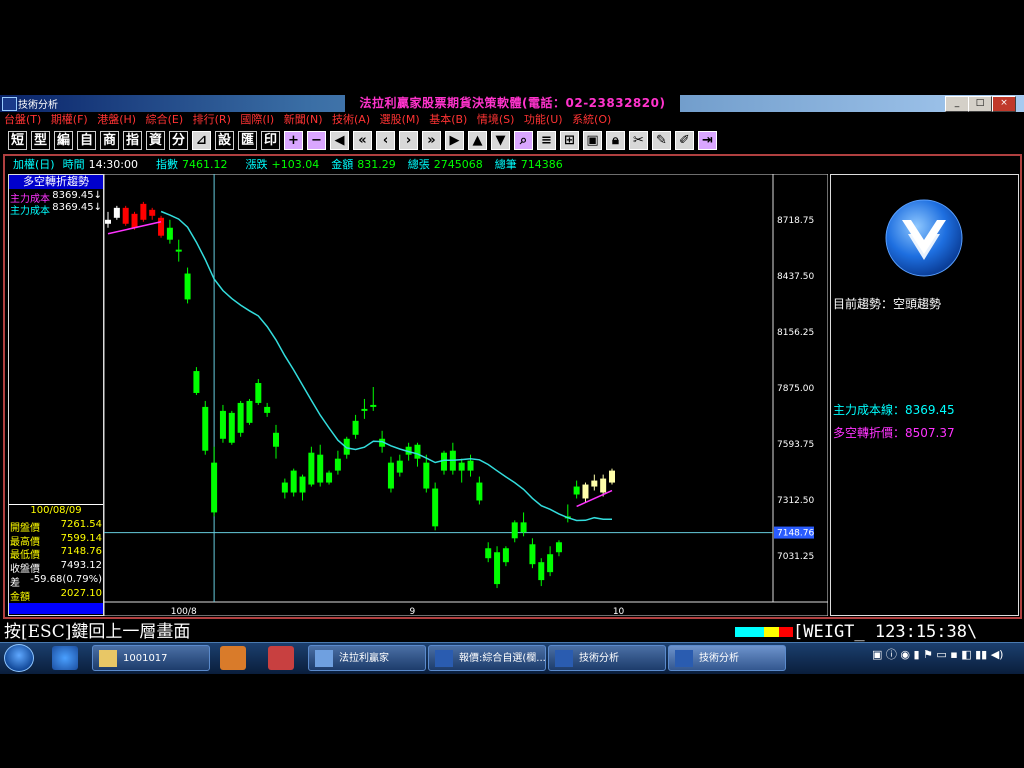 The width and height of the screenshot is (1024, 768). I want to click on index-value: 7461.12, so click(205, 164).